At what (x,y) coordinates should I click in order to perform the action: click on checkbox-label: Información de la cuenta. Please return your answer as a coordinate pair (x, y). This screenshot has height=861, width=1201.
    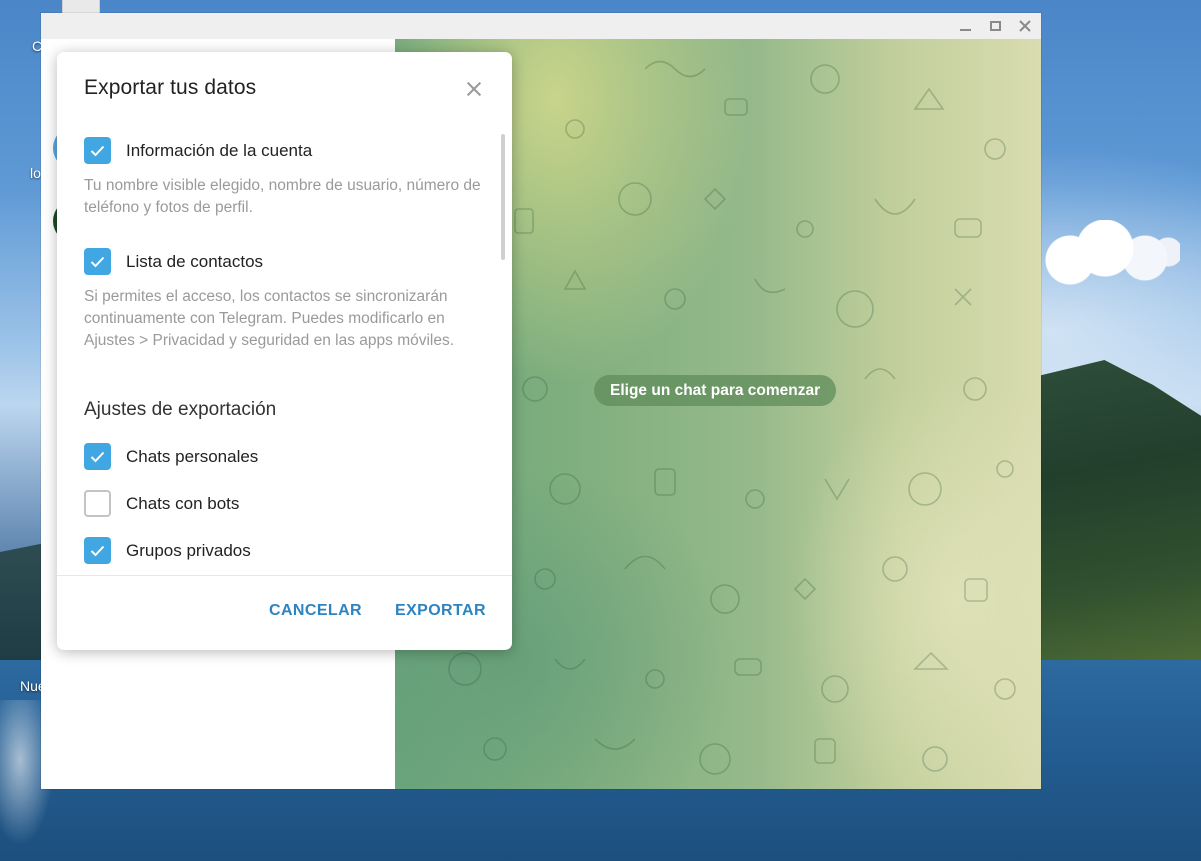
    Looking at the image, I should click on (219, 150).